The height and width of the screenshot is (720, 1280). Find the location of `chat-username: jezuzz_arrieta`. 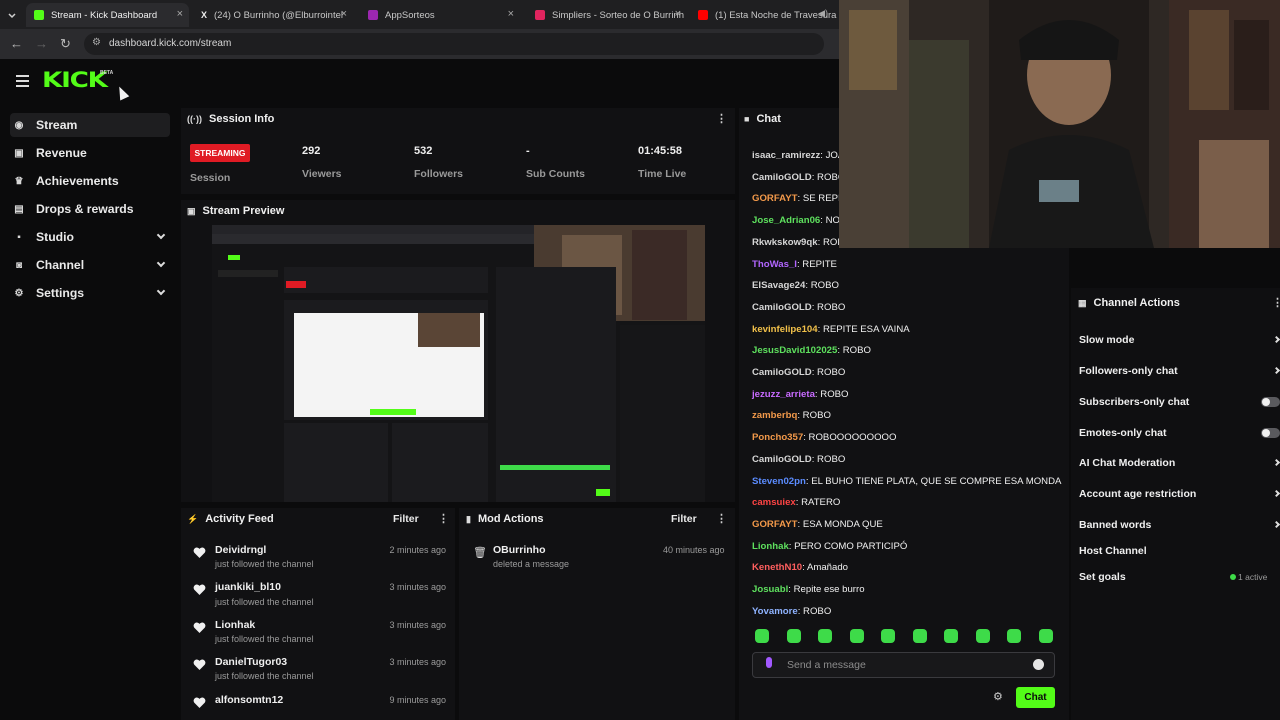

chat-username: jezuzz_arrieta is located at coordinates (783, 394).